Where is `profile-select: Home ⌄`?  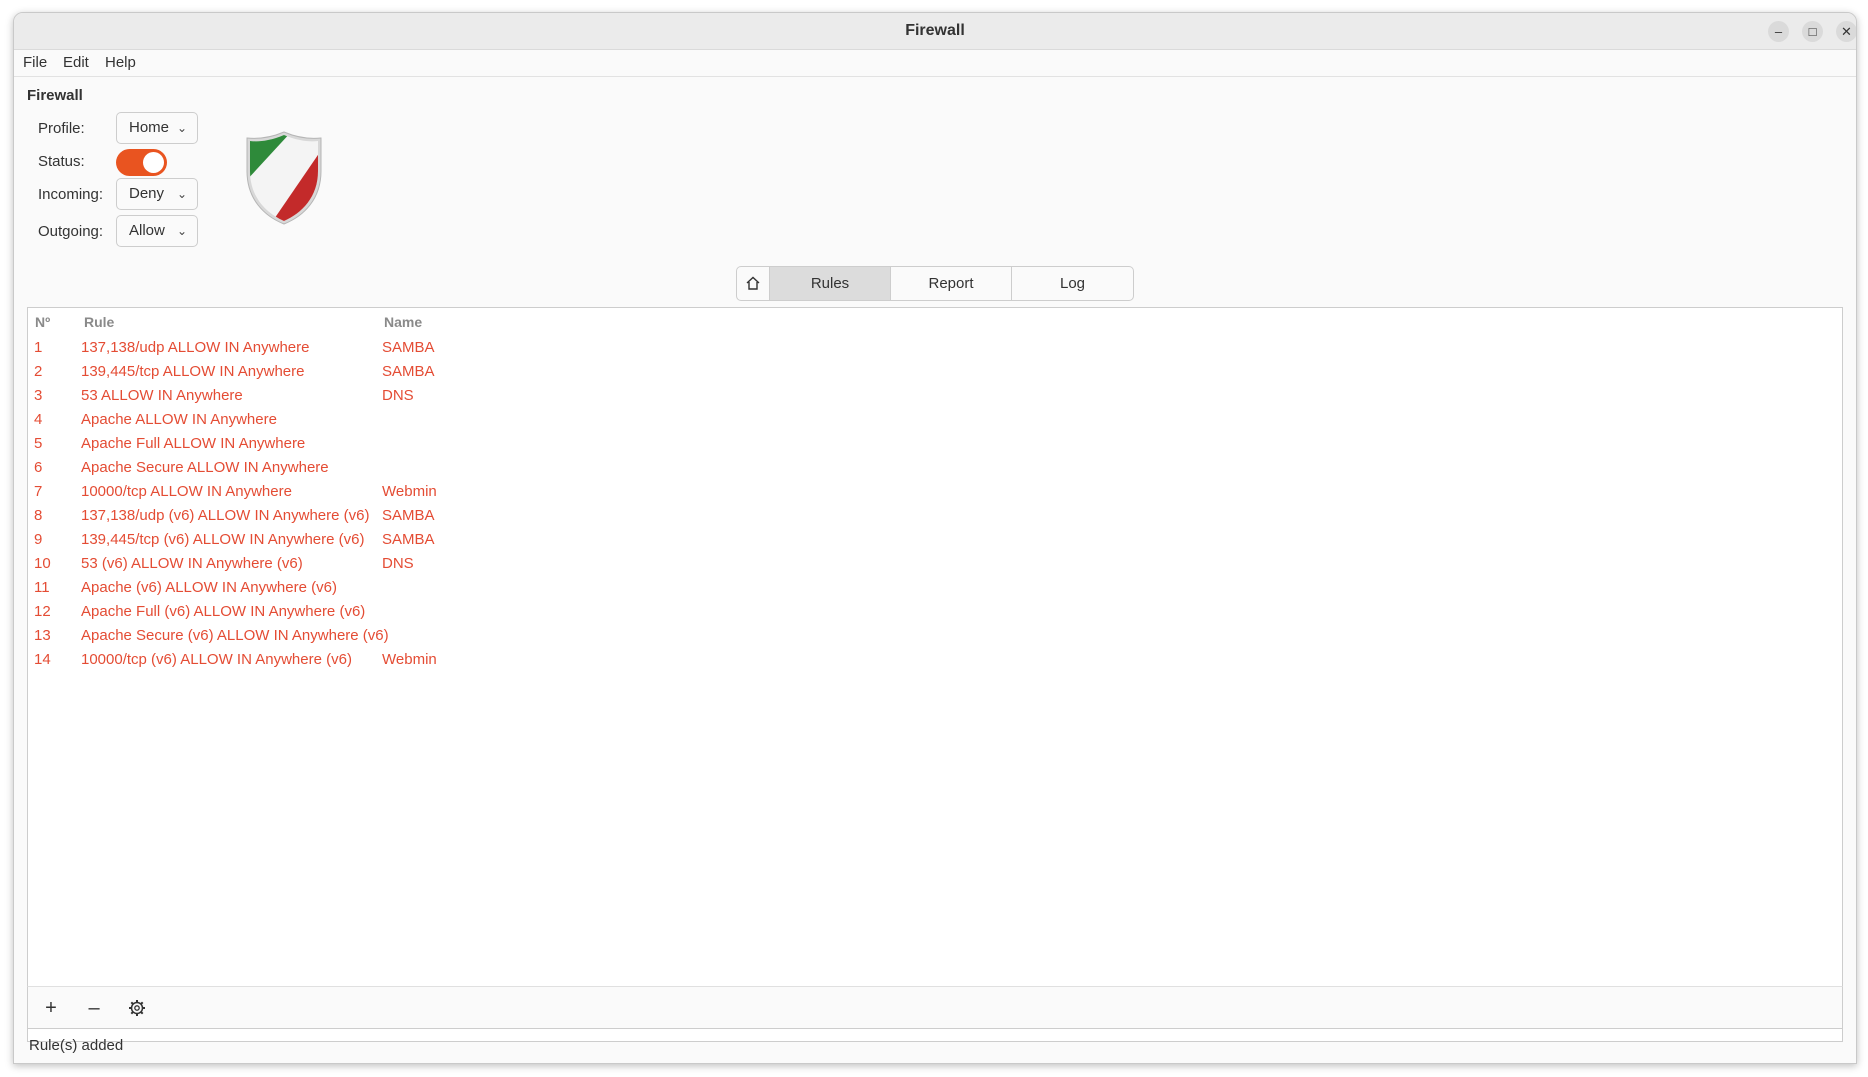
profile-select: Home ⌄ is located at coordinates (157, 128).